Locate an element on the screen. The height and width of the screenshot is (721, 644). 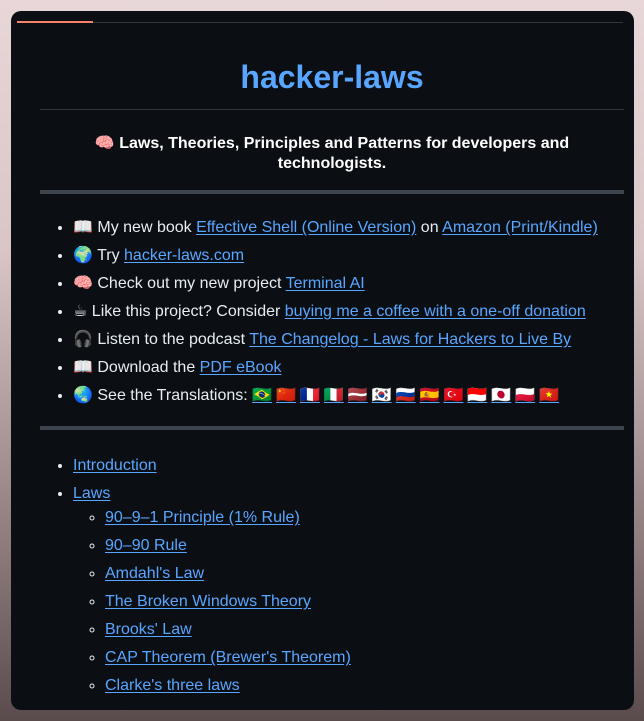
toc-law-item: Amdahl's Law is located at coordinates (364, 578).